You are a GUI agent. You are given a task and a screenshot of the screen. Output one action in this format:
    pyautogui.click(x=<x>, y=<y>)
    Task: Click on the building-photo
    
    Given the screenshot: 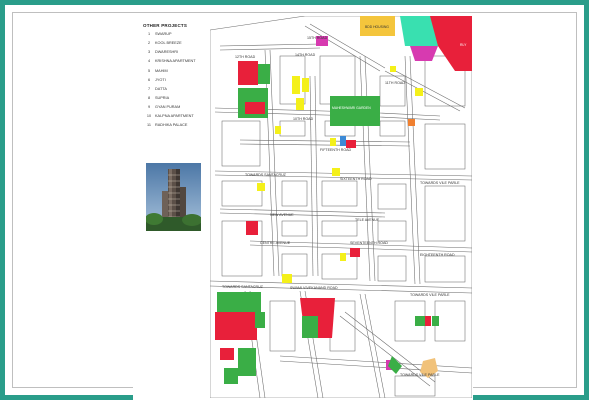 What is the action you would take?
    pyautogui.click(x=173, y=197)
    